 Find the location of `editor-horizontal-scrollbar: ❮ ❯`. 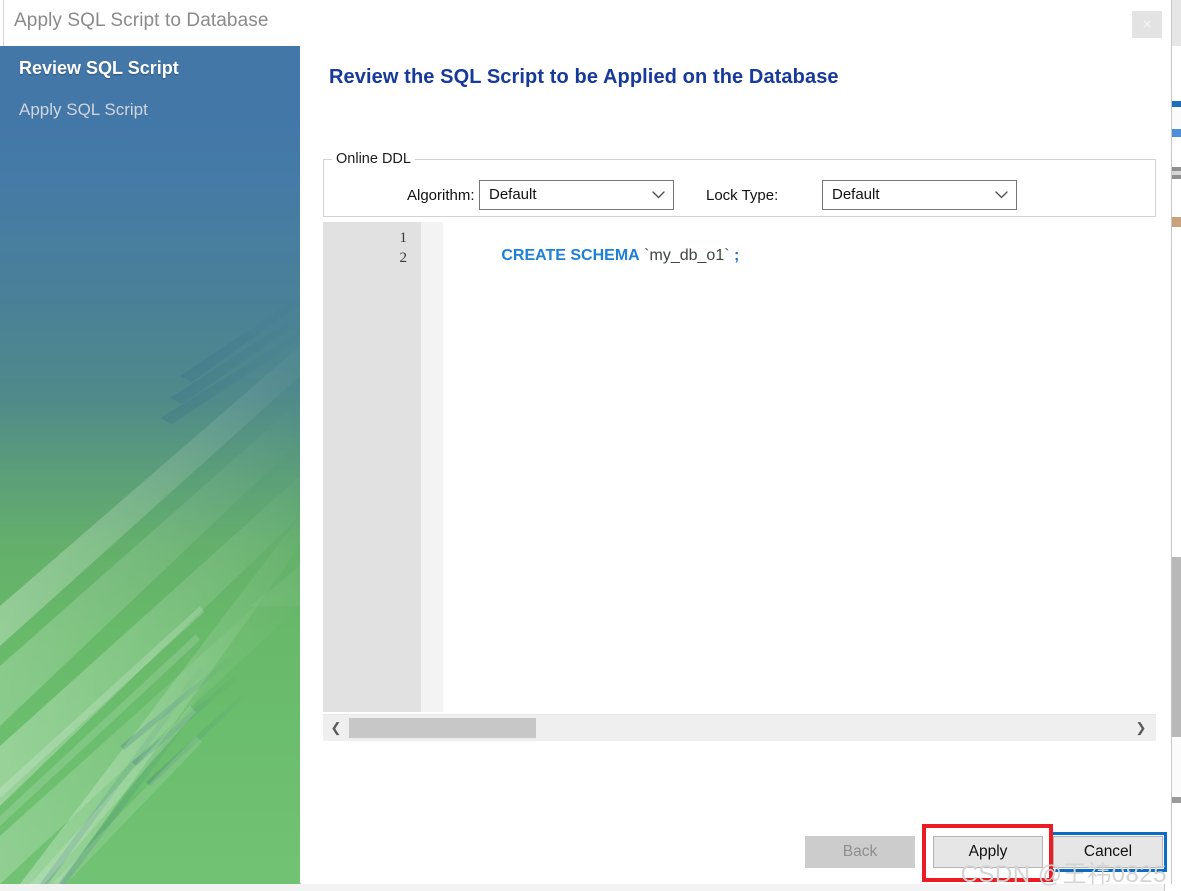

editor-horizontal-scrollbar: ❮ ❯ is located at coordinates (739, 727).